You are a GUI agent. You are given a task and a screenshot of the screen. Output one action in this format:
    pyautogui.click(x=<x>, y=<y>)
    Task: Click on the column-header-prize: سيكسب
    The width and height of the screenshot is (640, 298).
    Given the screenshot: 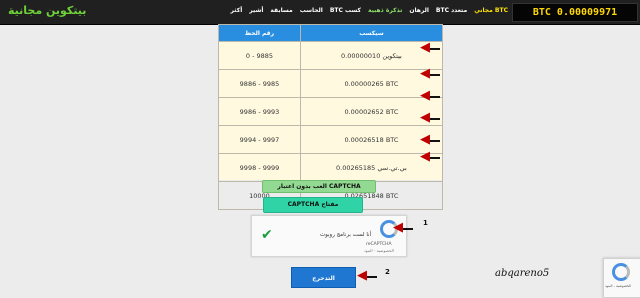 What is the action you would take?
    pyautogui.click(x=371, y=33)
    